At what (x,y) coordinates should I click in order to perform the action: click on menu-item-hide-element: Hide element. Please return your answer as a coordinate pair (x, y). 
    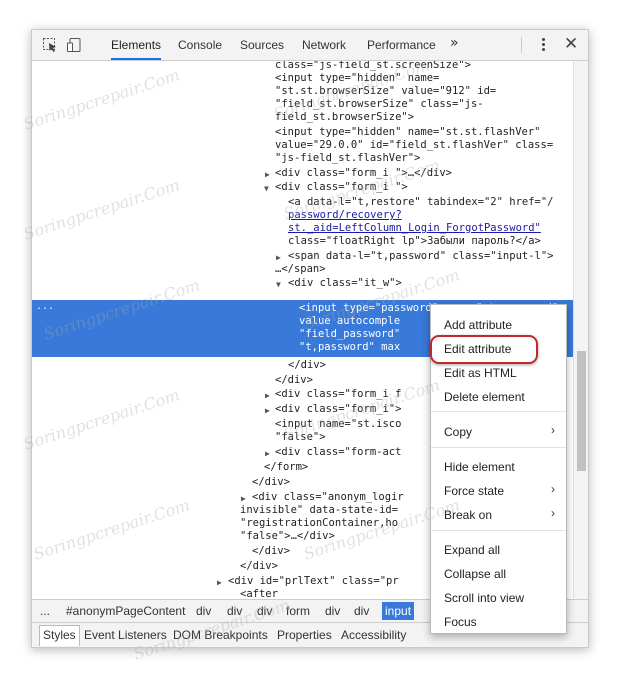
    Looking at the image, I should click on (479, 467).